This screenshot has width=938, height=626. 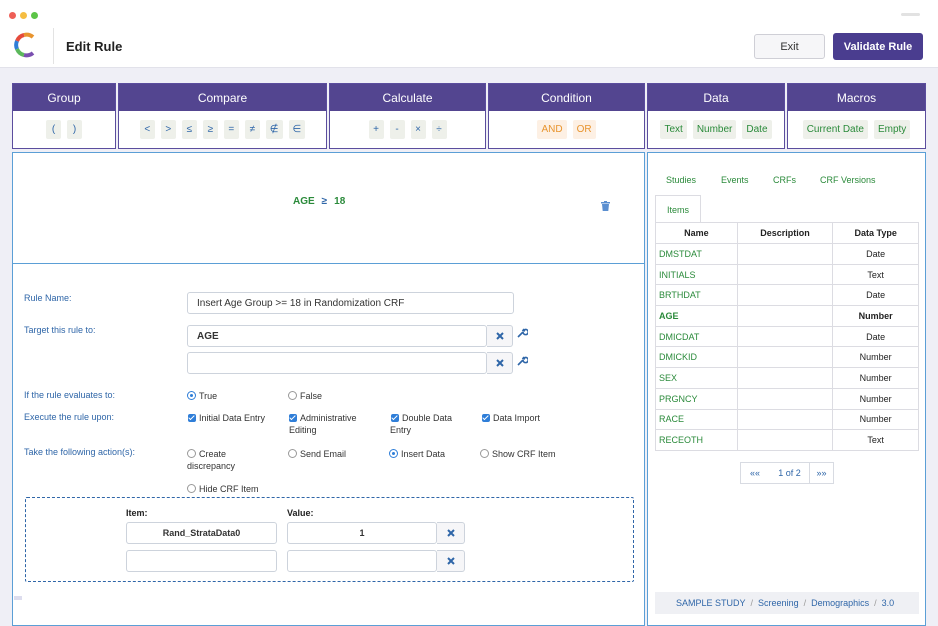 What do you see at coordinates (714, 129) in the screenshot?
I see `number-token: Number` at bounding box center [714, 129].